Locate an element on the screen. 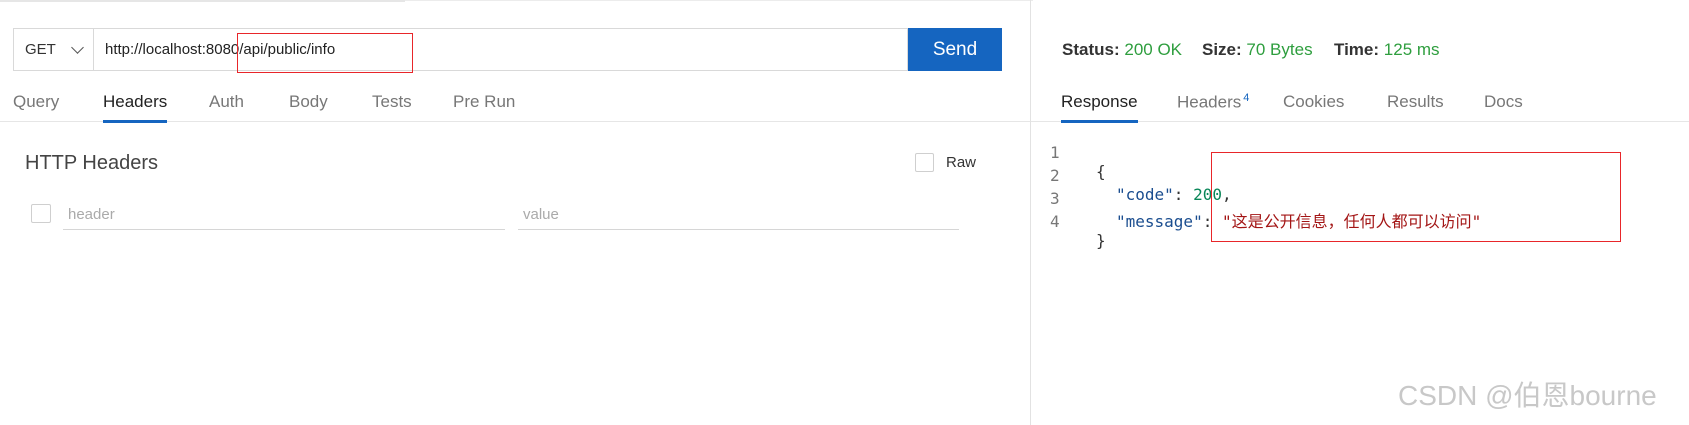 The image size is (1689, 425). method-label: GET is located at coordinates (40, 49).